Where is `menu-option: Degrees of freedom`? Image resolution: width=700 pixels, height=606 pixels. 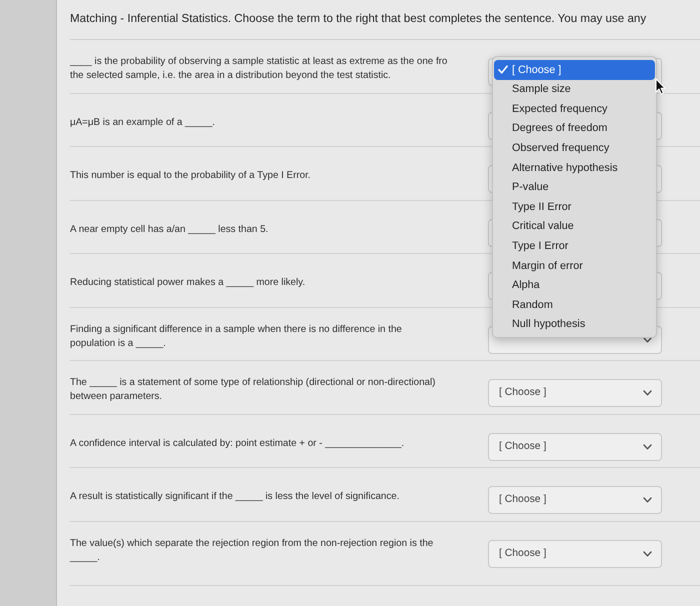 menu-option: Degrees of freedom is located at coordinates (574, 128).